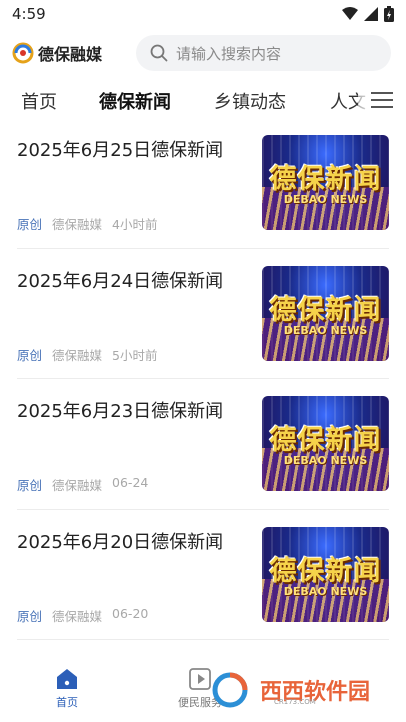  Describe the element at coordinates (135, 355) in the screenshot. I see `news-time: 5小时前` at that location.